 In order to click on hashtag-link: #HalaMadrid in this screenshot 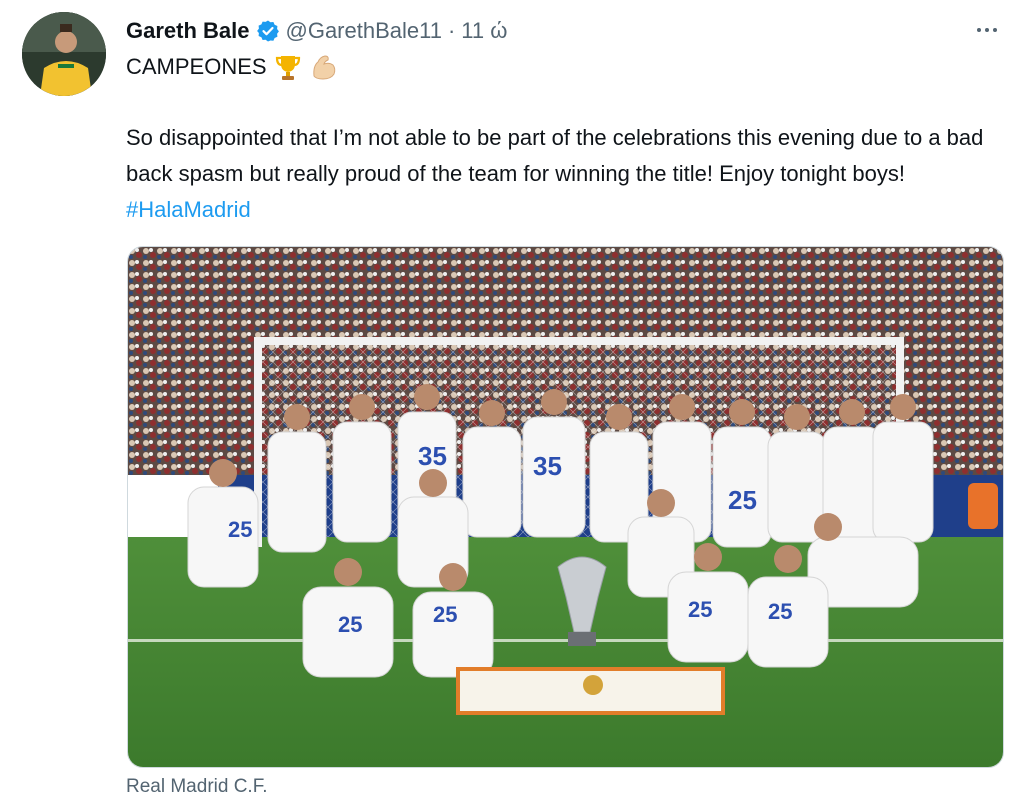, I will do `click(188, 209)`.